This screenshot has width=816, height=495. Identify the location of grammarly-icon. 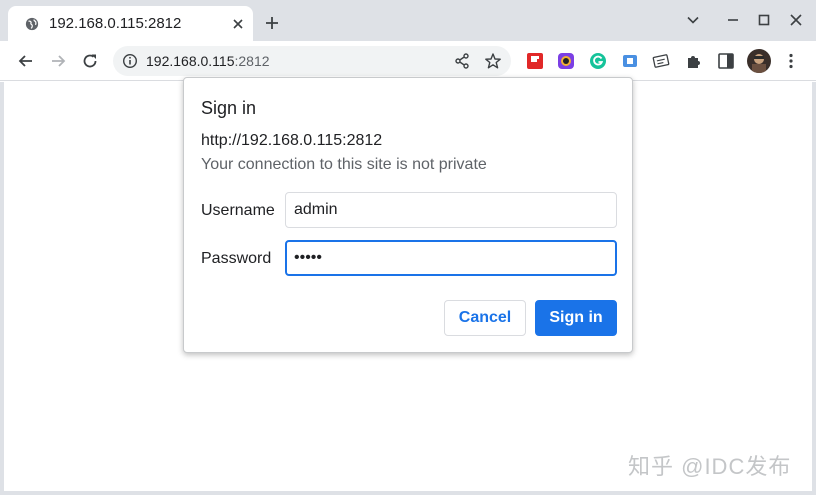
(598, 61).